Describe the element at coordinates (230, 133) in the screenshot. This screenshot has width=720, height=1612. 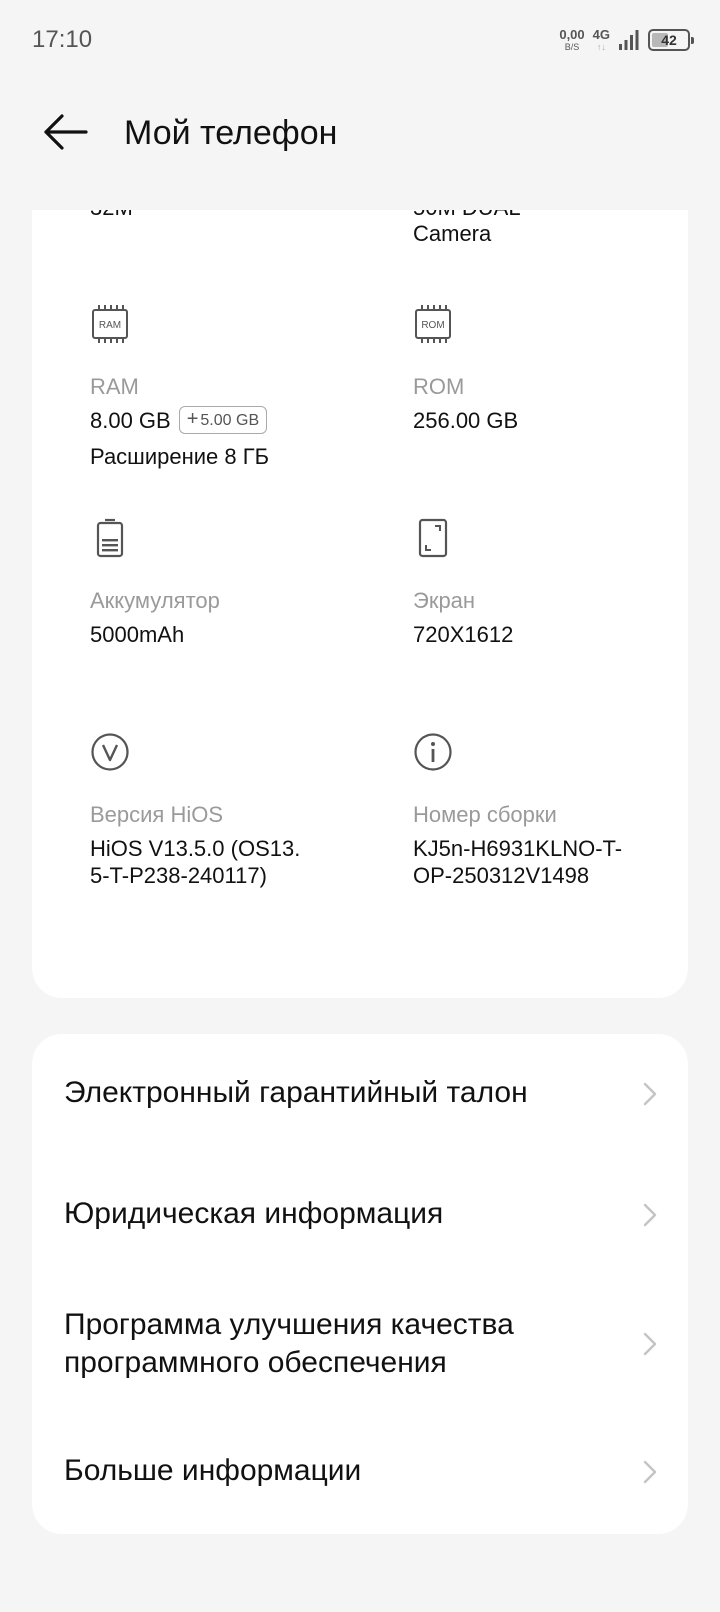
I see `page-title: Мой телефон` at that location.